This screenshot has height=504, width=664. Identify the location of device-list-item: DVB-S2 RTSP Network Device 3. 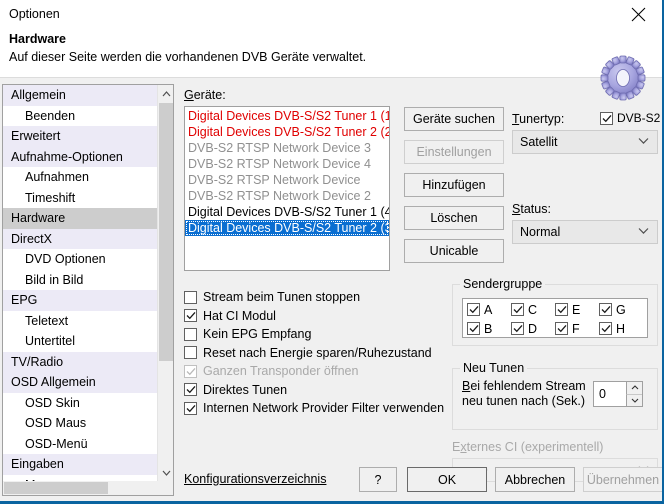
(287, 148).